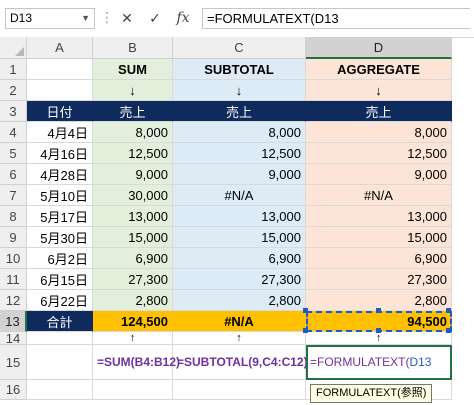  What do you see at coordinates (133, 90) in the screenshot?
I see `cell-b2-arrow: ↓` at bounding box center [133, 90].